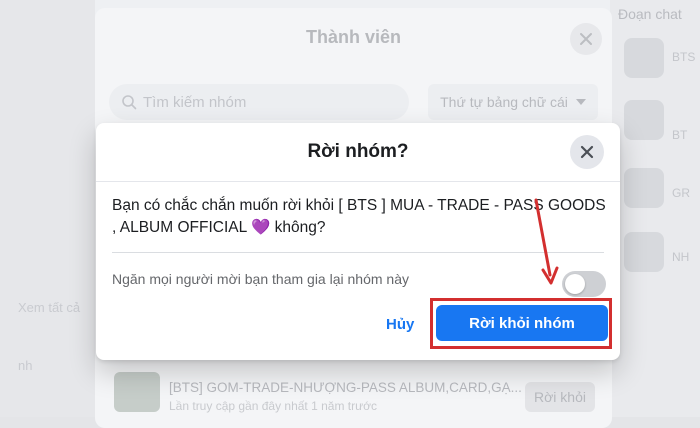 The height and width of the screenshot is (428, 700). Describe the element at coordinates (129, 102) in the screenshot. I see `search-icon` at that location.